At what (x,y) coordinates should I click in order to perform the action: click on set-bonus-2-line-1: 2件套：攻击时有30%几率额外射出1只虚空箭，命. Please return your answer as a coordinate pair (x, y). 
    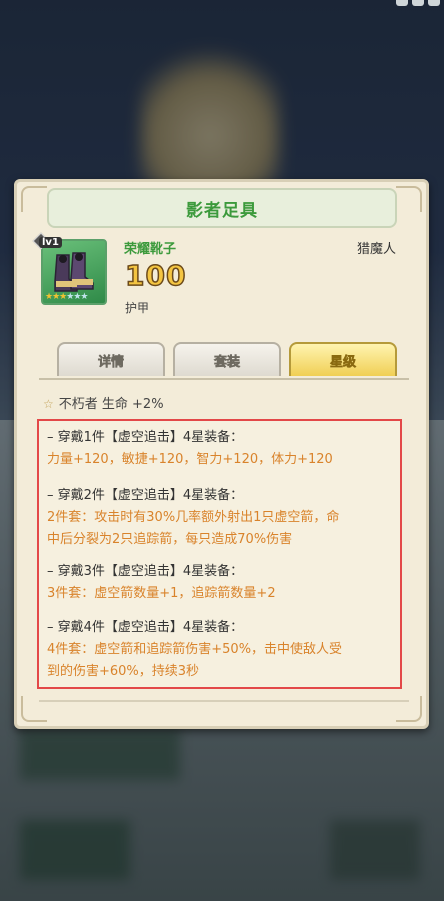
    Looking at the image, I should click on (193, 517).